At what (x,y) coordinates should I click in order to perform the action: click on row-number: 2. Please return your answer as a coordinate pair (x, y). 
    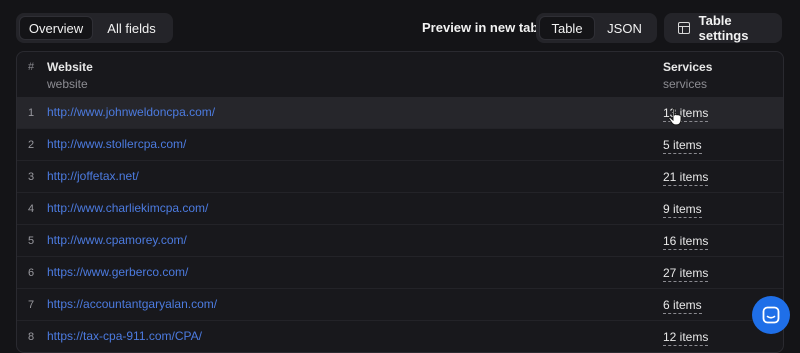
    Looking at the image, I should click on (31, 145).